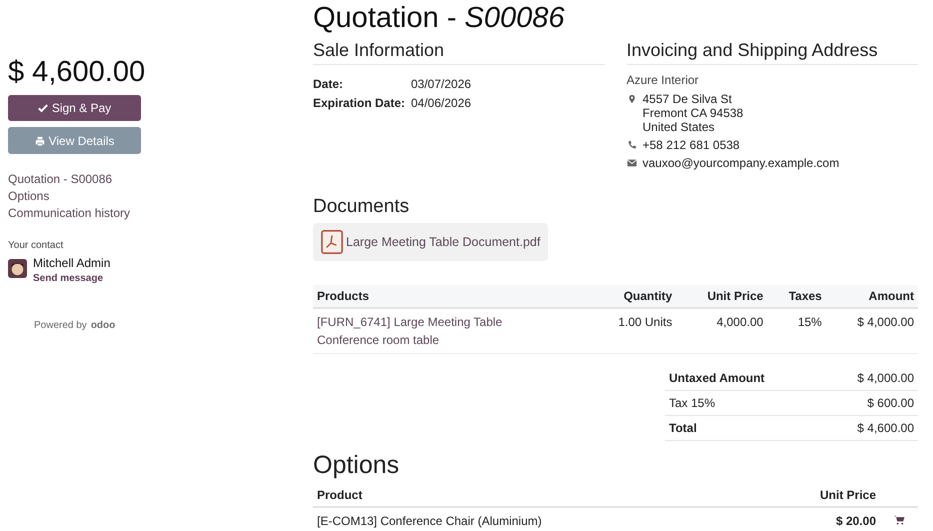  What do you see at coordinates (332, 242) in the screenshot?
I see `pdf-icon` at bounding box center [332, 242].